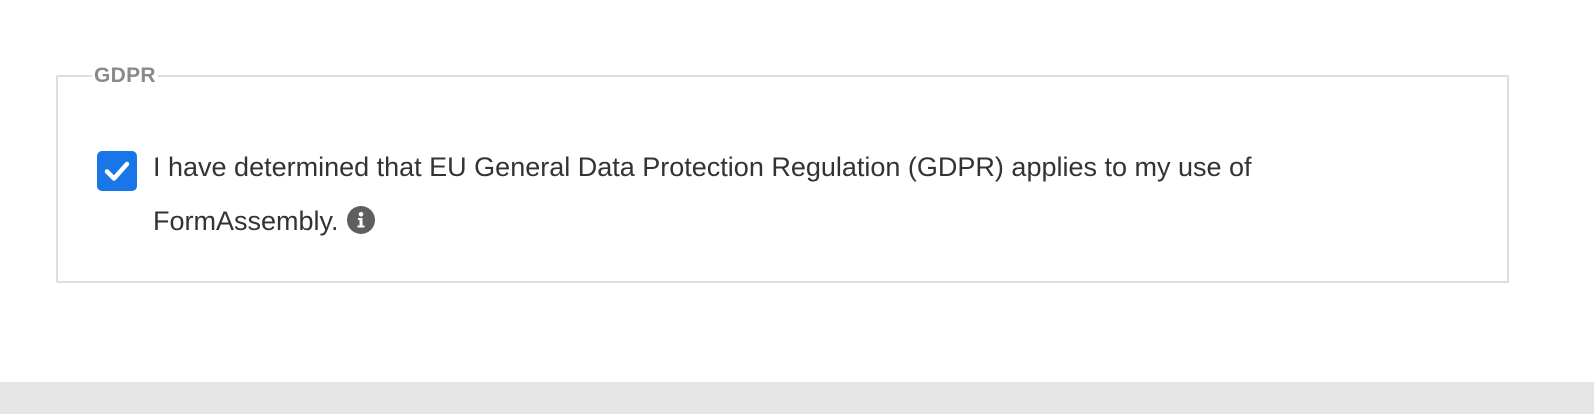 This screenshot has height=414, width=1594. Describe the element at coordinates (360, 219) in the screenshot. I see `info-icon` at that location.